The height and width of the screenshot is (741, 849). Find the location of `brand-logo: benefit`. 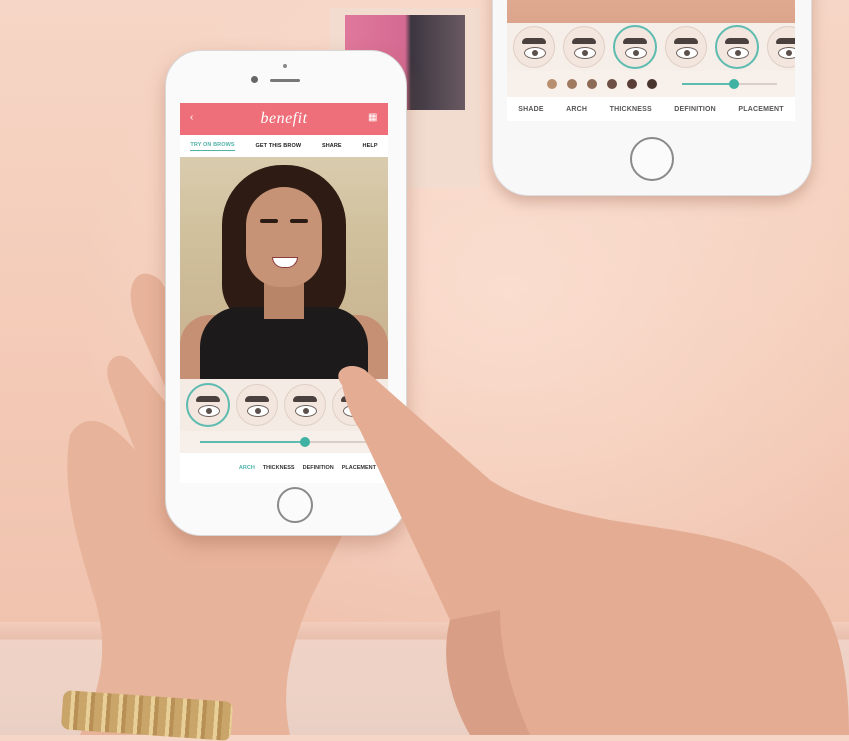

brand-logo: benefit is located at coordinates (284, 118).